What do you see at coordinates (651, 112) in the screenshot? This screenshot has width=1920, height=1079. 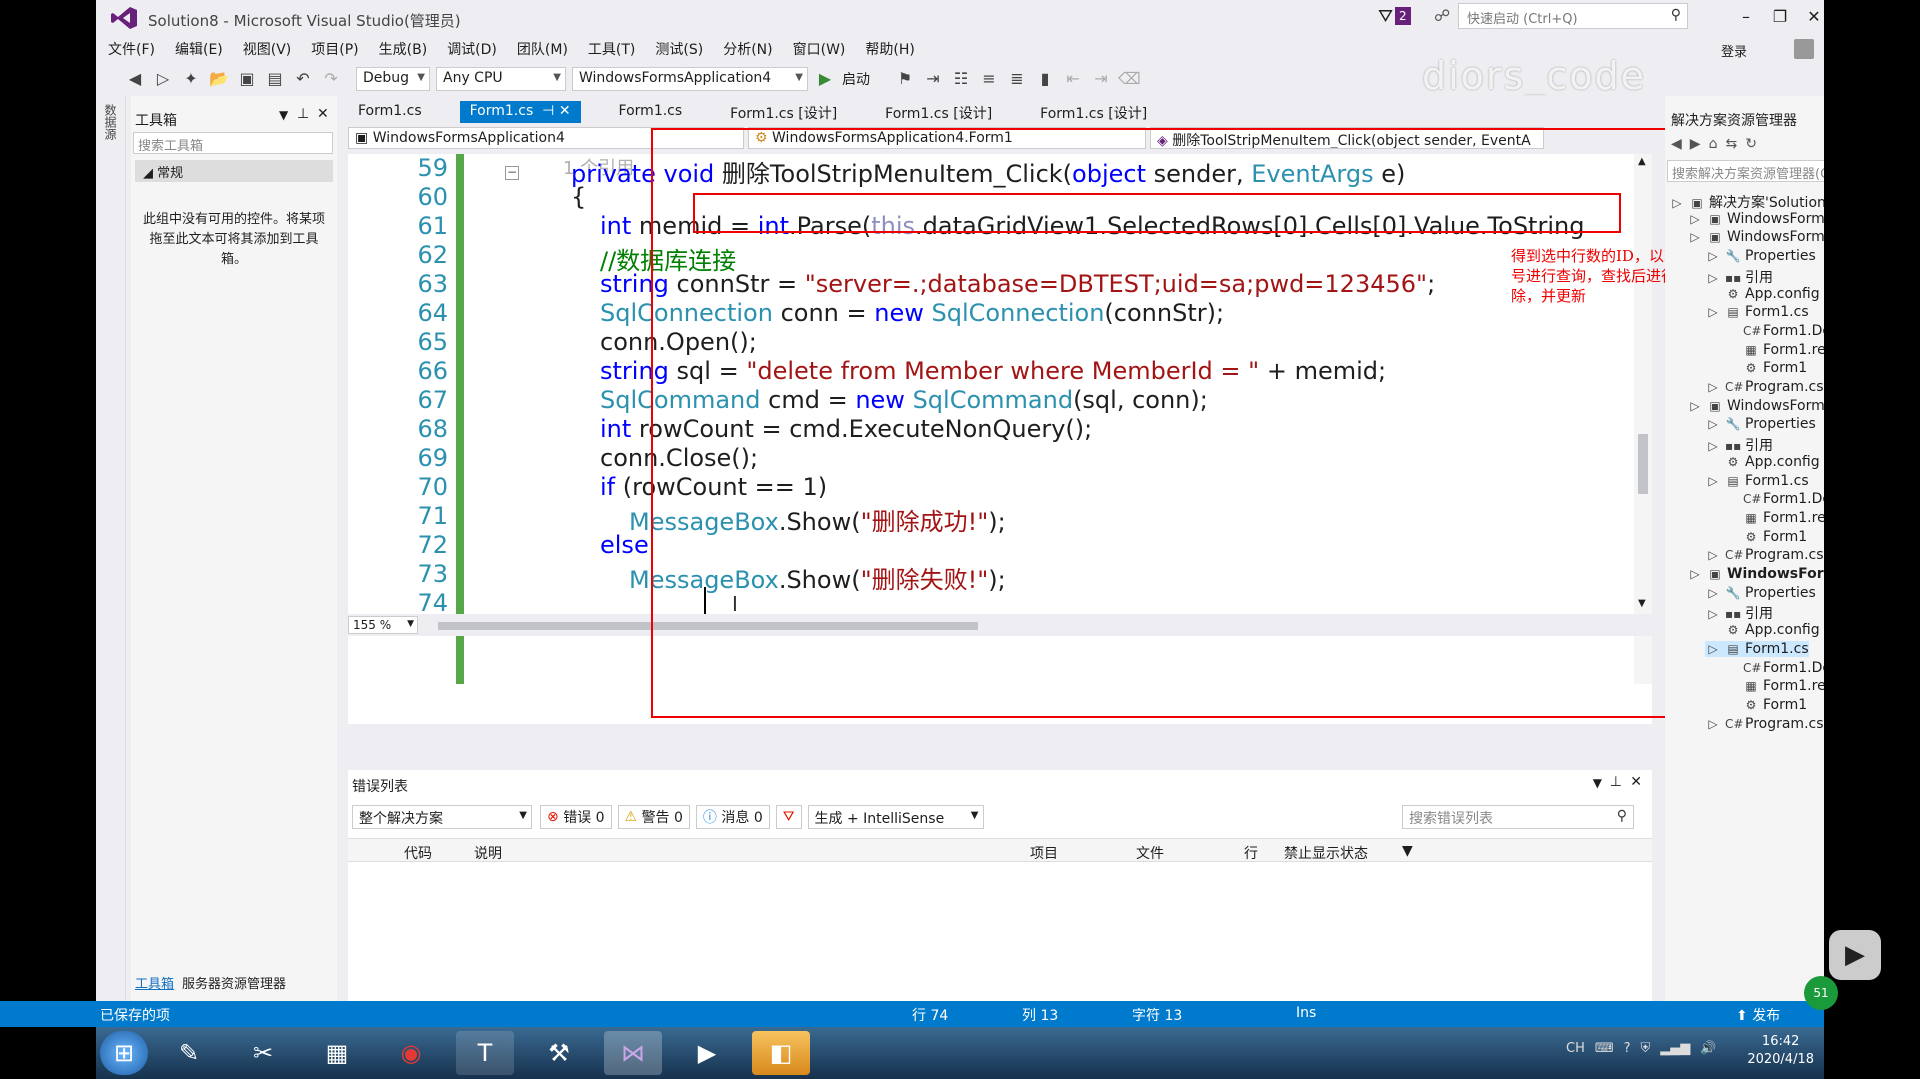 I see `tab-form1-cs-3: Form1.cs` at bounding box center [651, 112].